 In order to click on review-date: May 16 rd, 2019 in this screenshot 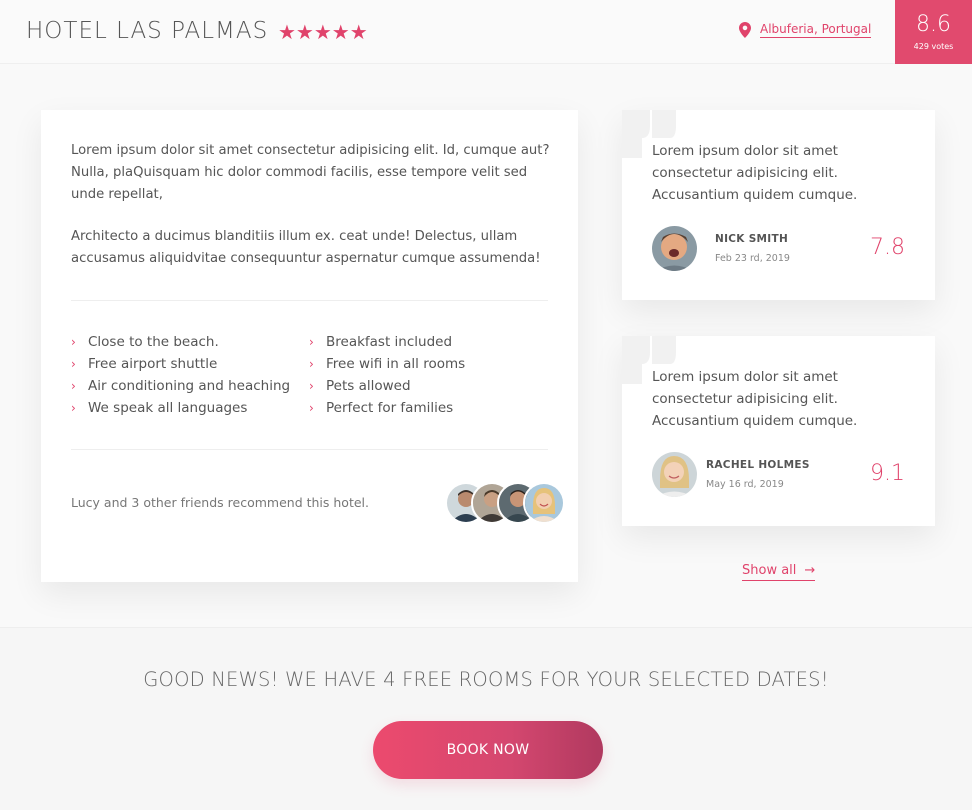, I will do `click(745, 484)`.